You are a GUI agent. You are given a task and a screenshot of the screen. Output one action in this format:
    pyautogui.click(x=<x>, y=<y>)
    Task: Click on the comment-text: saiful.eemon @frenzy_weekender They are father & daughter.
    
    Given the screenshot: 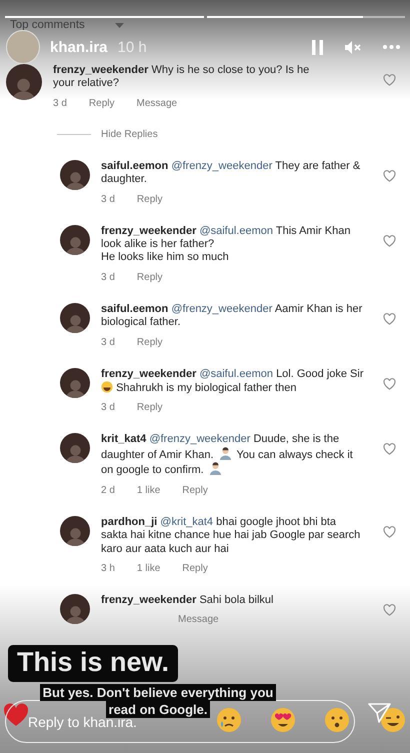 What is the action you would take?
    pyautogui.click(x=231, y=173)
    